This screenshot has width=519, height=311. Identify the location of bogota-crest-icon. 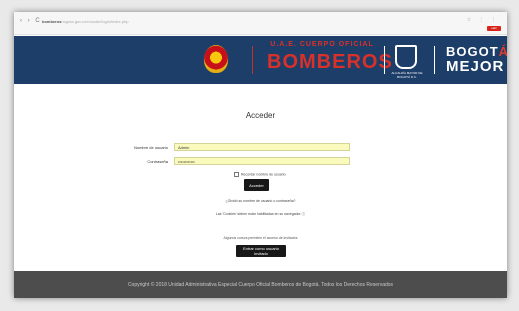
(406, 57).